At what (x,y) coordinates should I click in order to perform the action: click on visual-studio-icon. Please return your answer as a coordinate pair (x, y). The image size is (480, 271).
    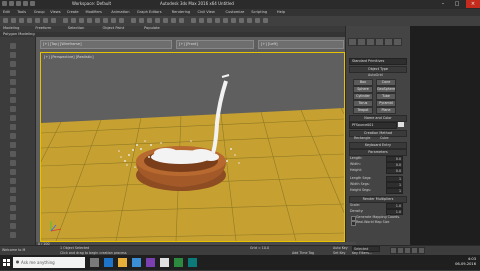
    Looking at the image, I should click on (150, 262).